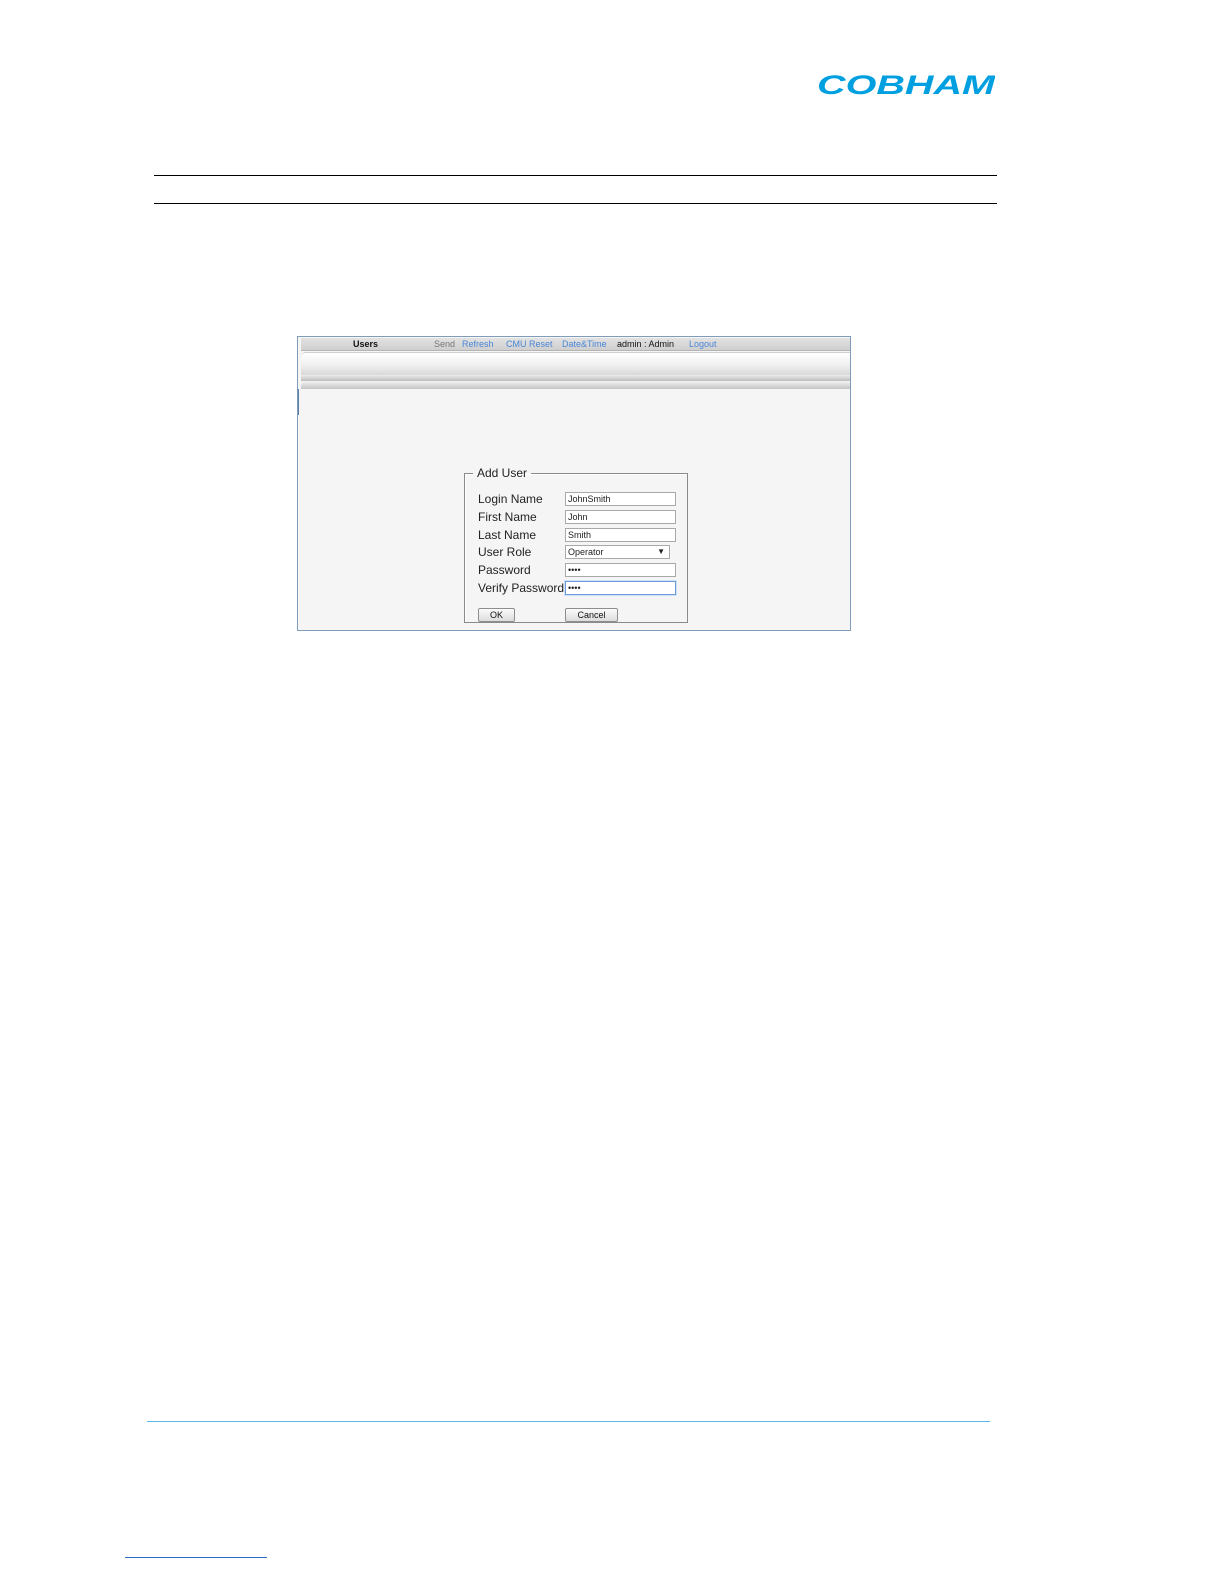 This screenshot has height=1584, width=1224. I want to click on tab-band, so click(575, 363).